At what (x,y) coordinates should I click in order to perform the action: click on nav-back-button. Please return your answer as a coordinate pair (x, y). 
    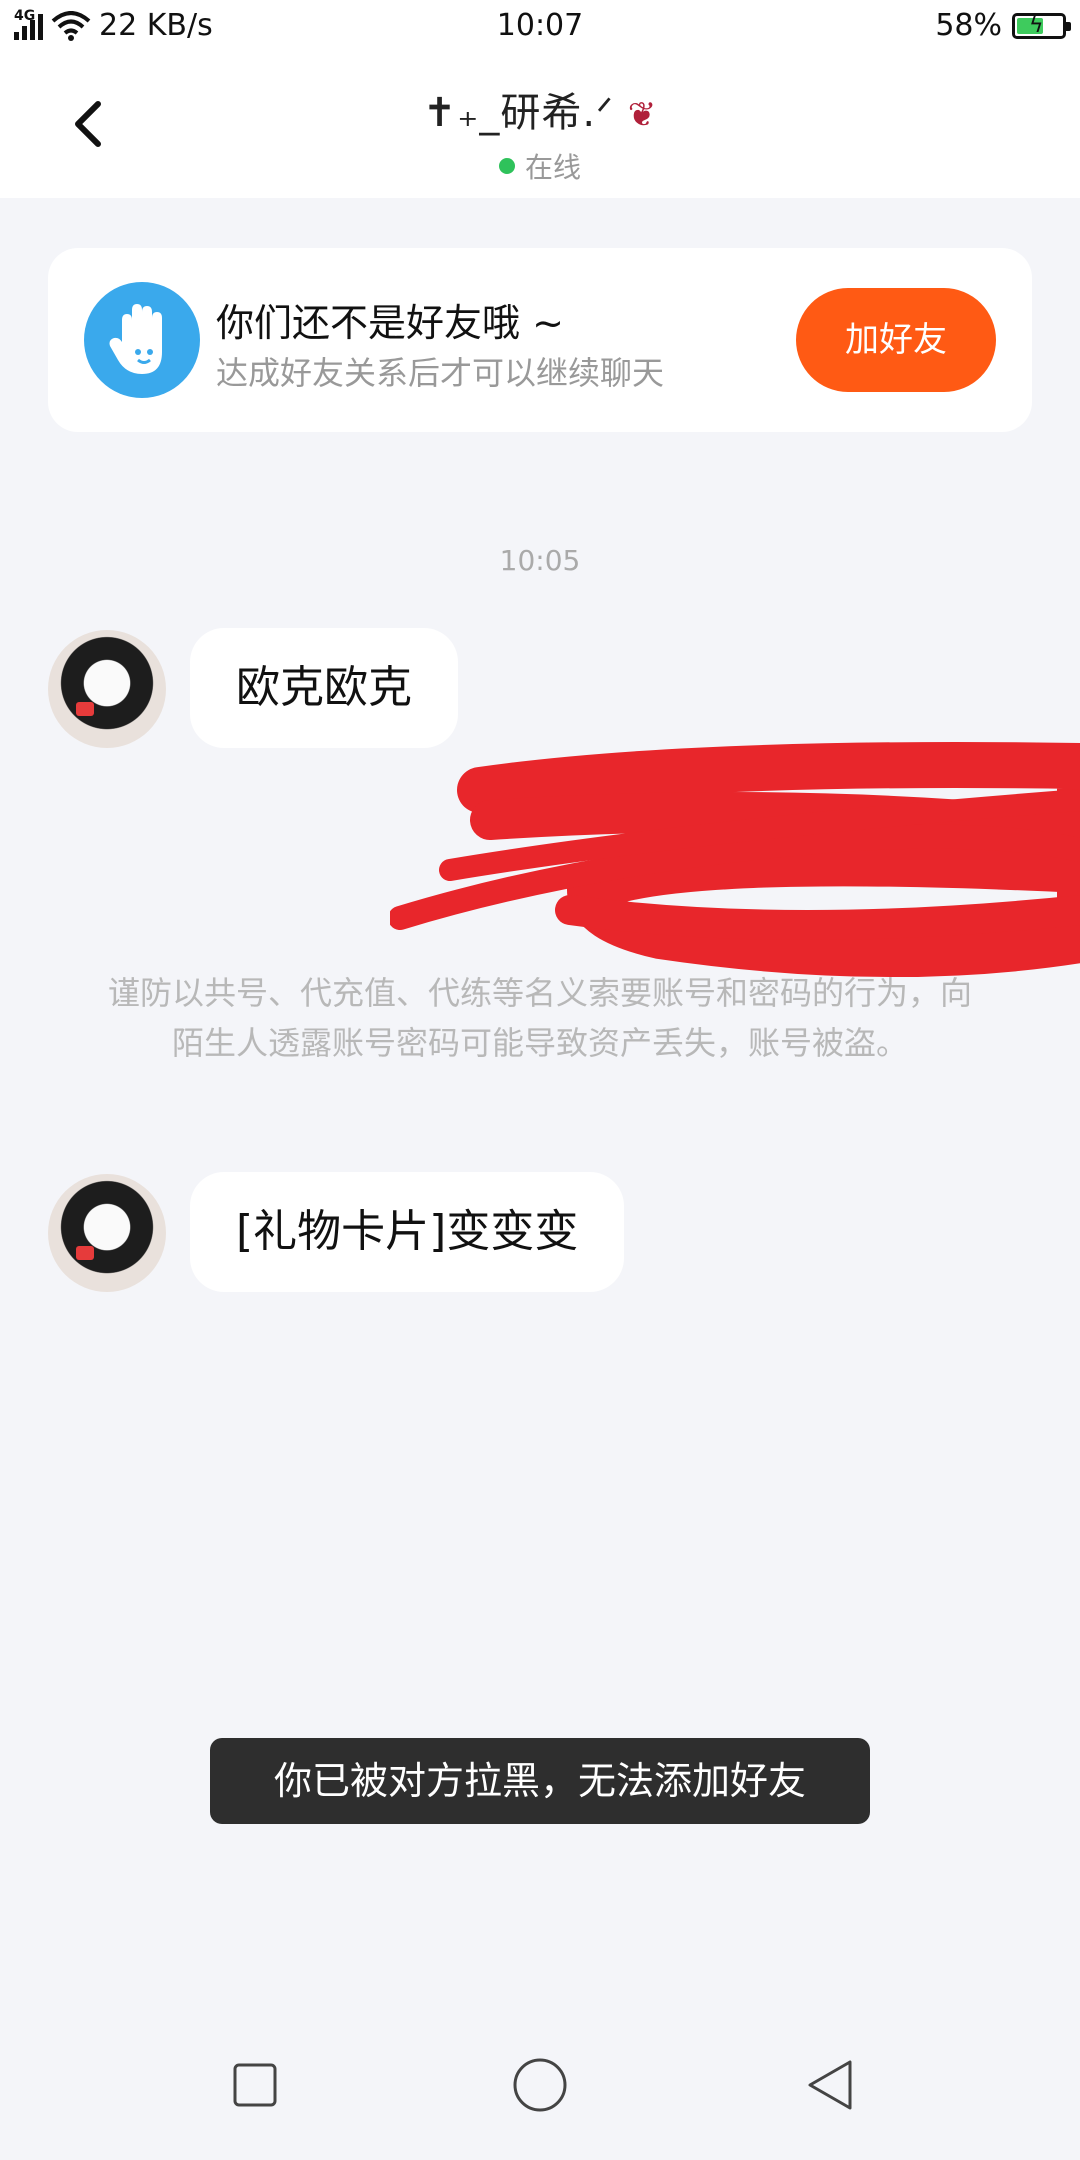
    Looking at the image, I should click on (831, 2085).